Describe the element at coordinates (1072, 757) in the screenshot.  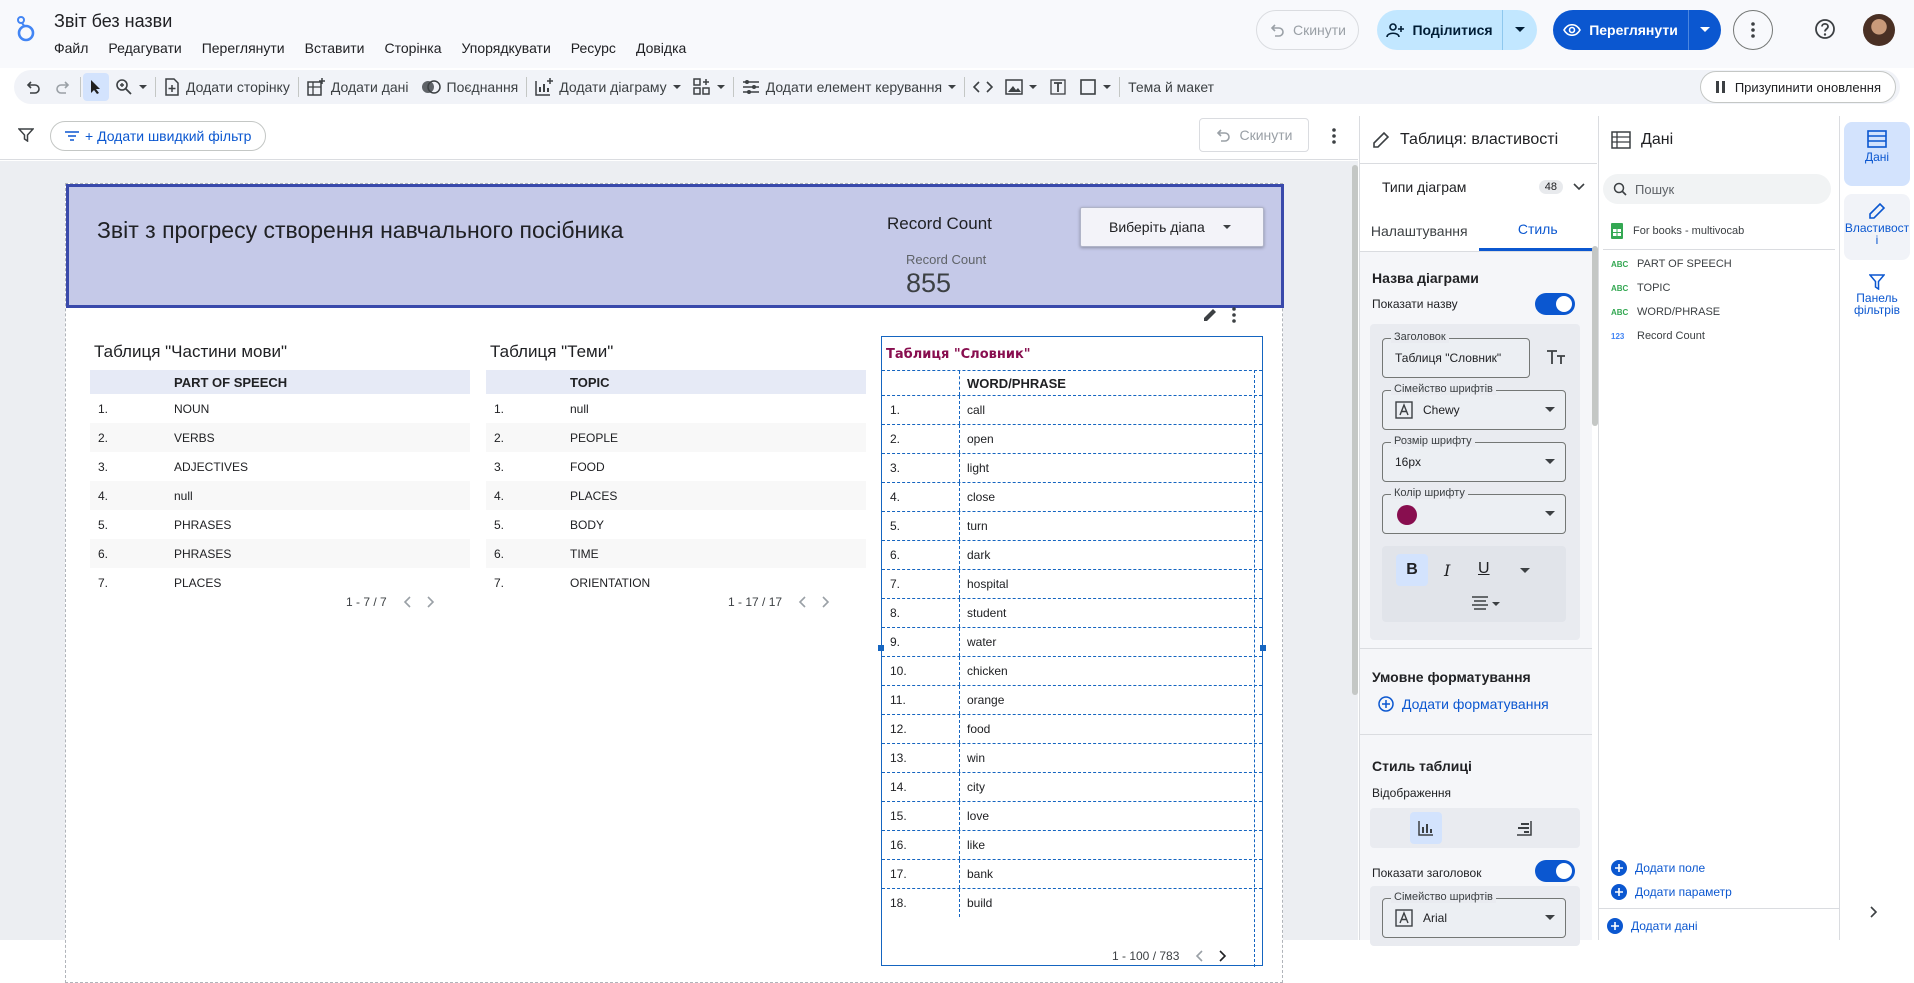
I see `table-row: 13. win` at that location.